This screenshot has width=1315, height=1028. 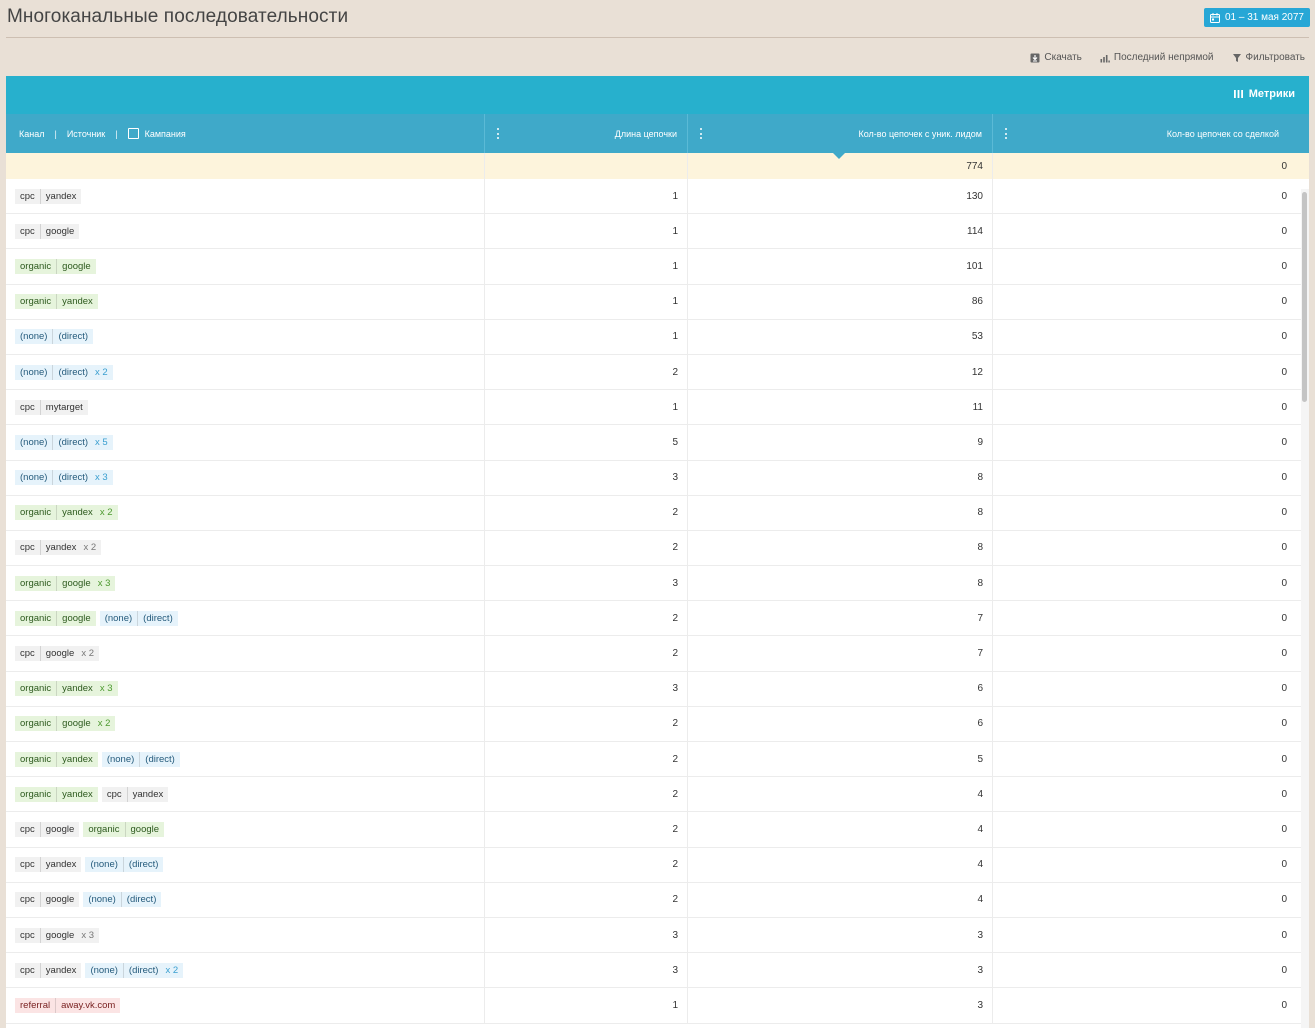 I want to click on chain-step-tag: cpc mytarget, so click(x=51, y=407).